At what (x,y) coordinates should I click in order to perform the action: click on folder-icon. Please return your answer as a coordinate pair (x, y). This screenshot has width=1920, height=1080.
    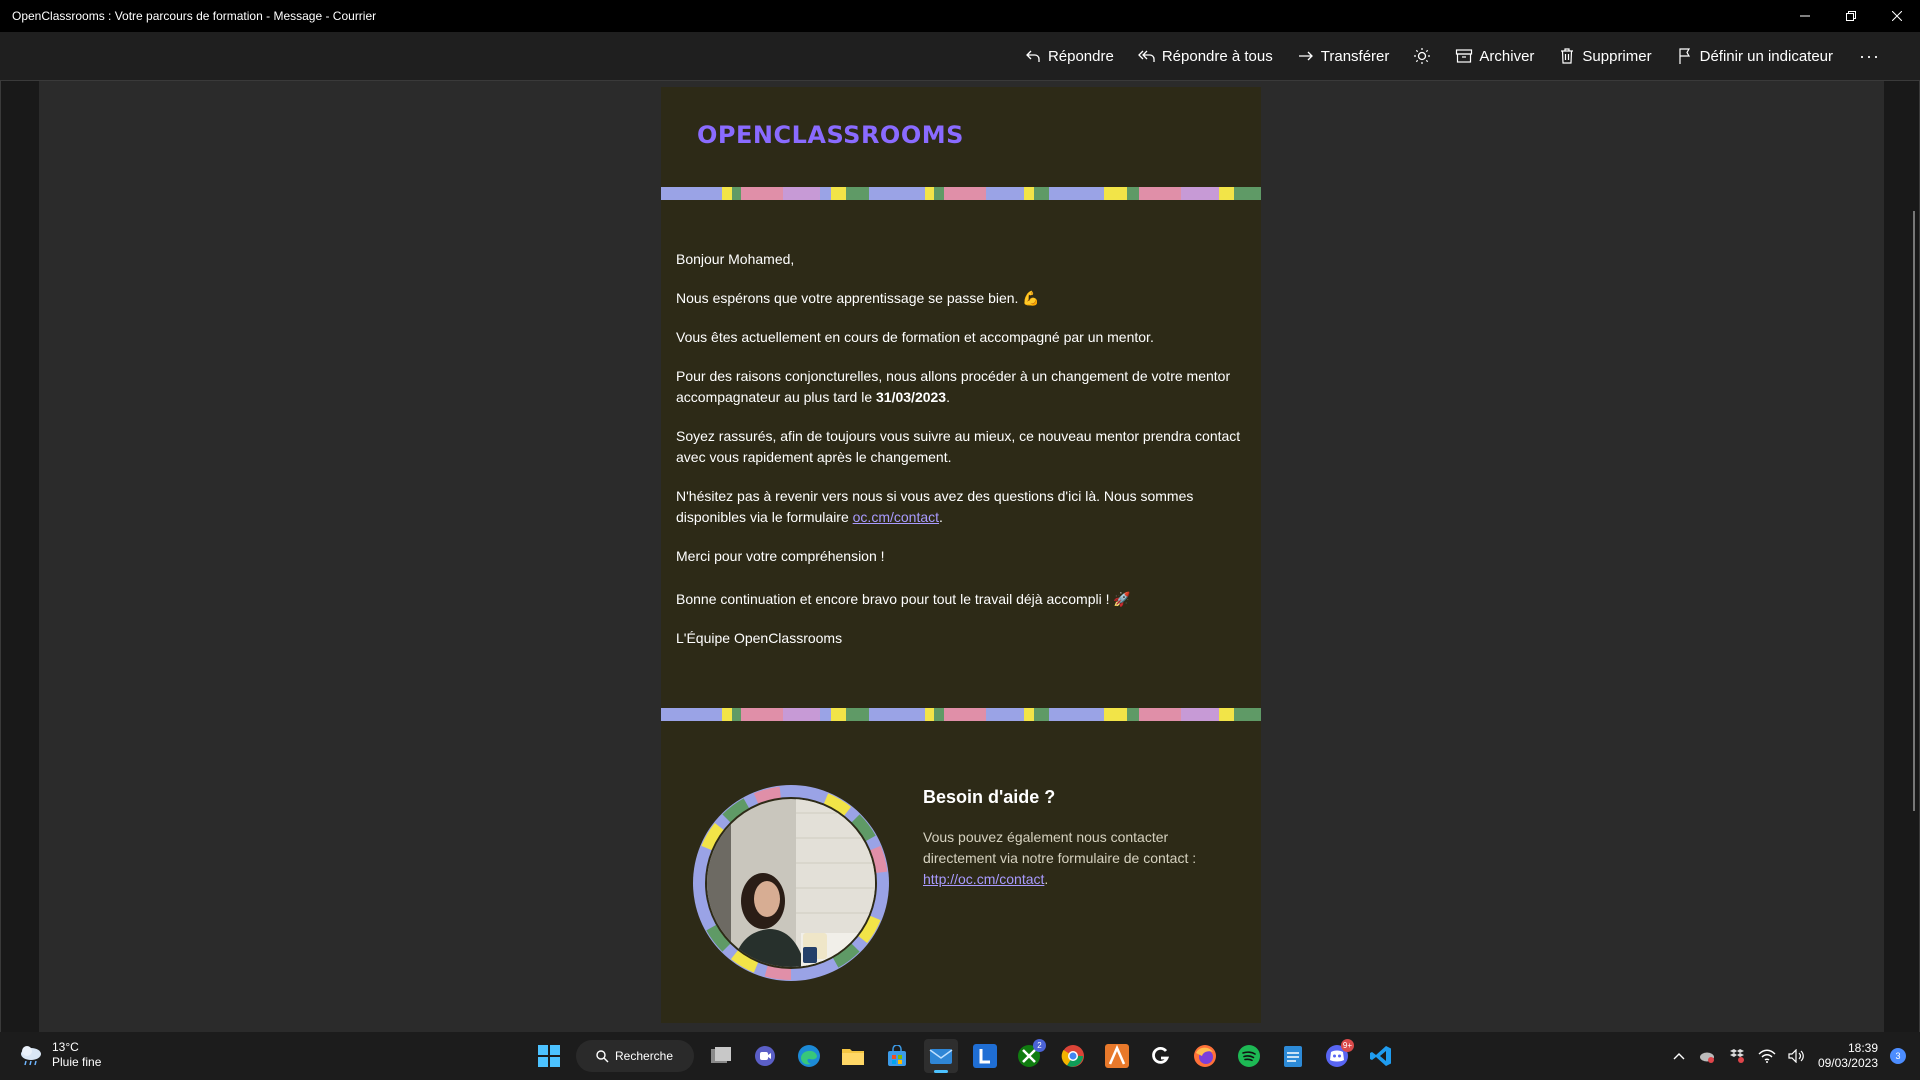
    Looking at the image, I should click on (853, 1057).